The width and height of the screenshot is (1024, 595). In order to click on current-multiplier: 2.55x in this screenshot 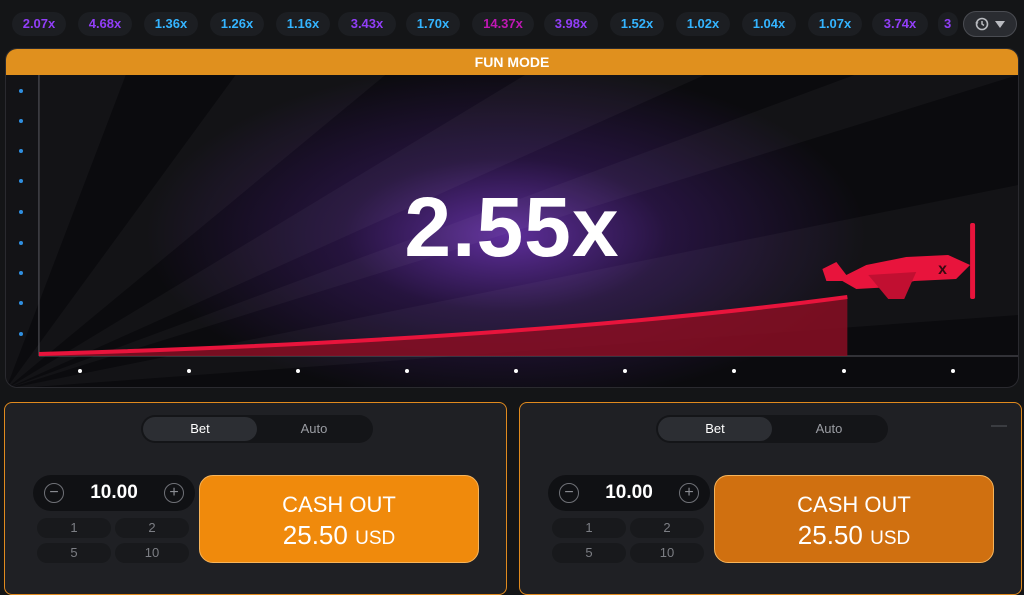, I will do `click(512, 227)`.